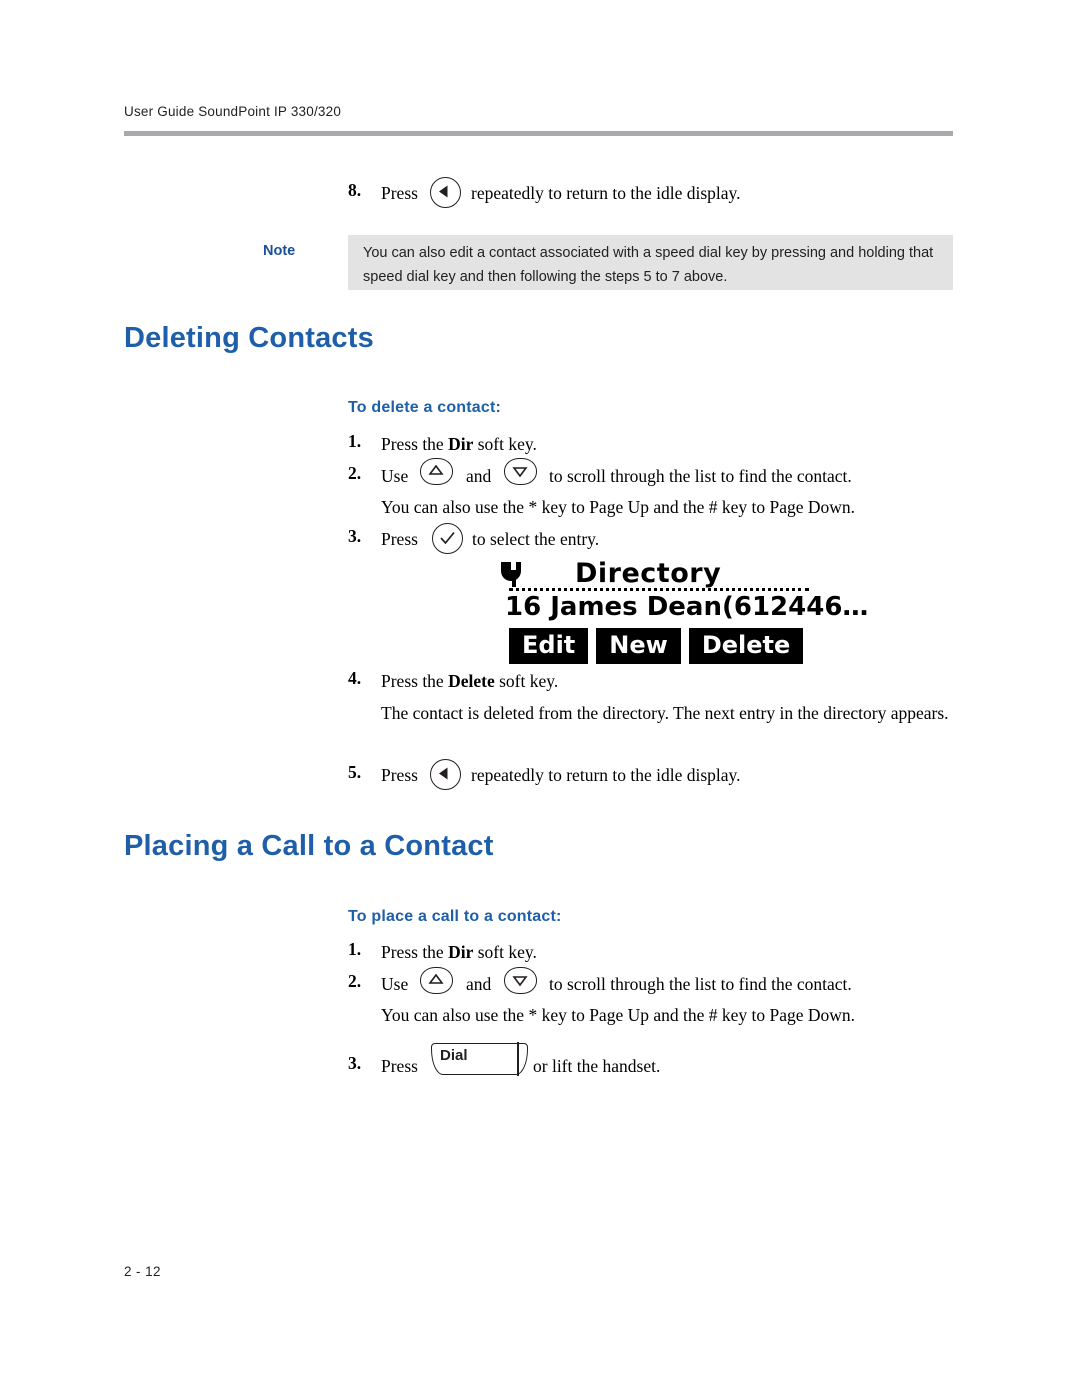 The width and height of the screenshot is (1080, 1397). I want to click on lcd-softkey-edit: Edit, so click(549, 646).